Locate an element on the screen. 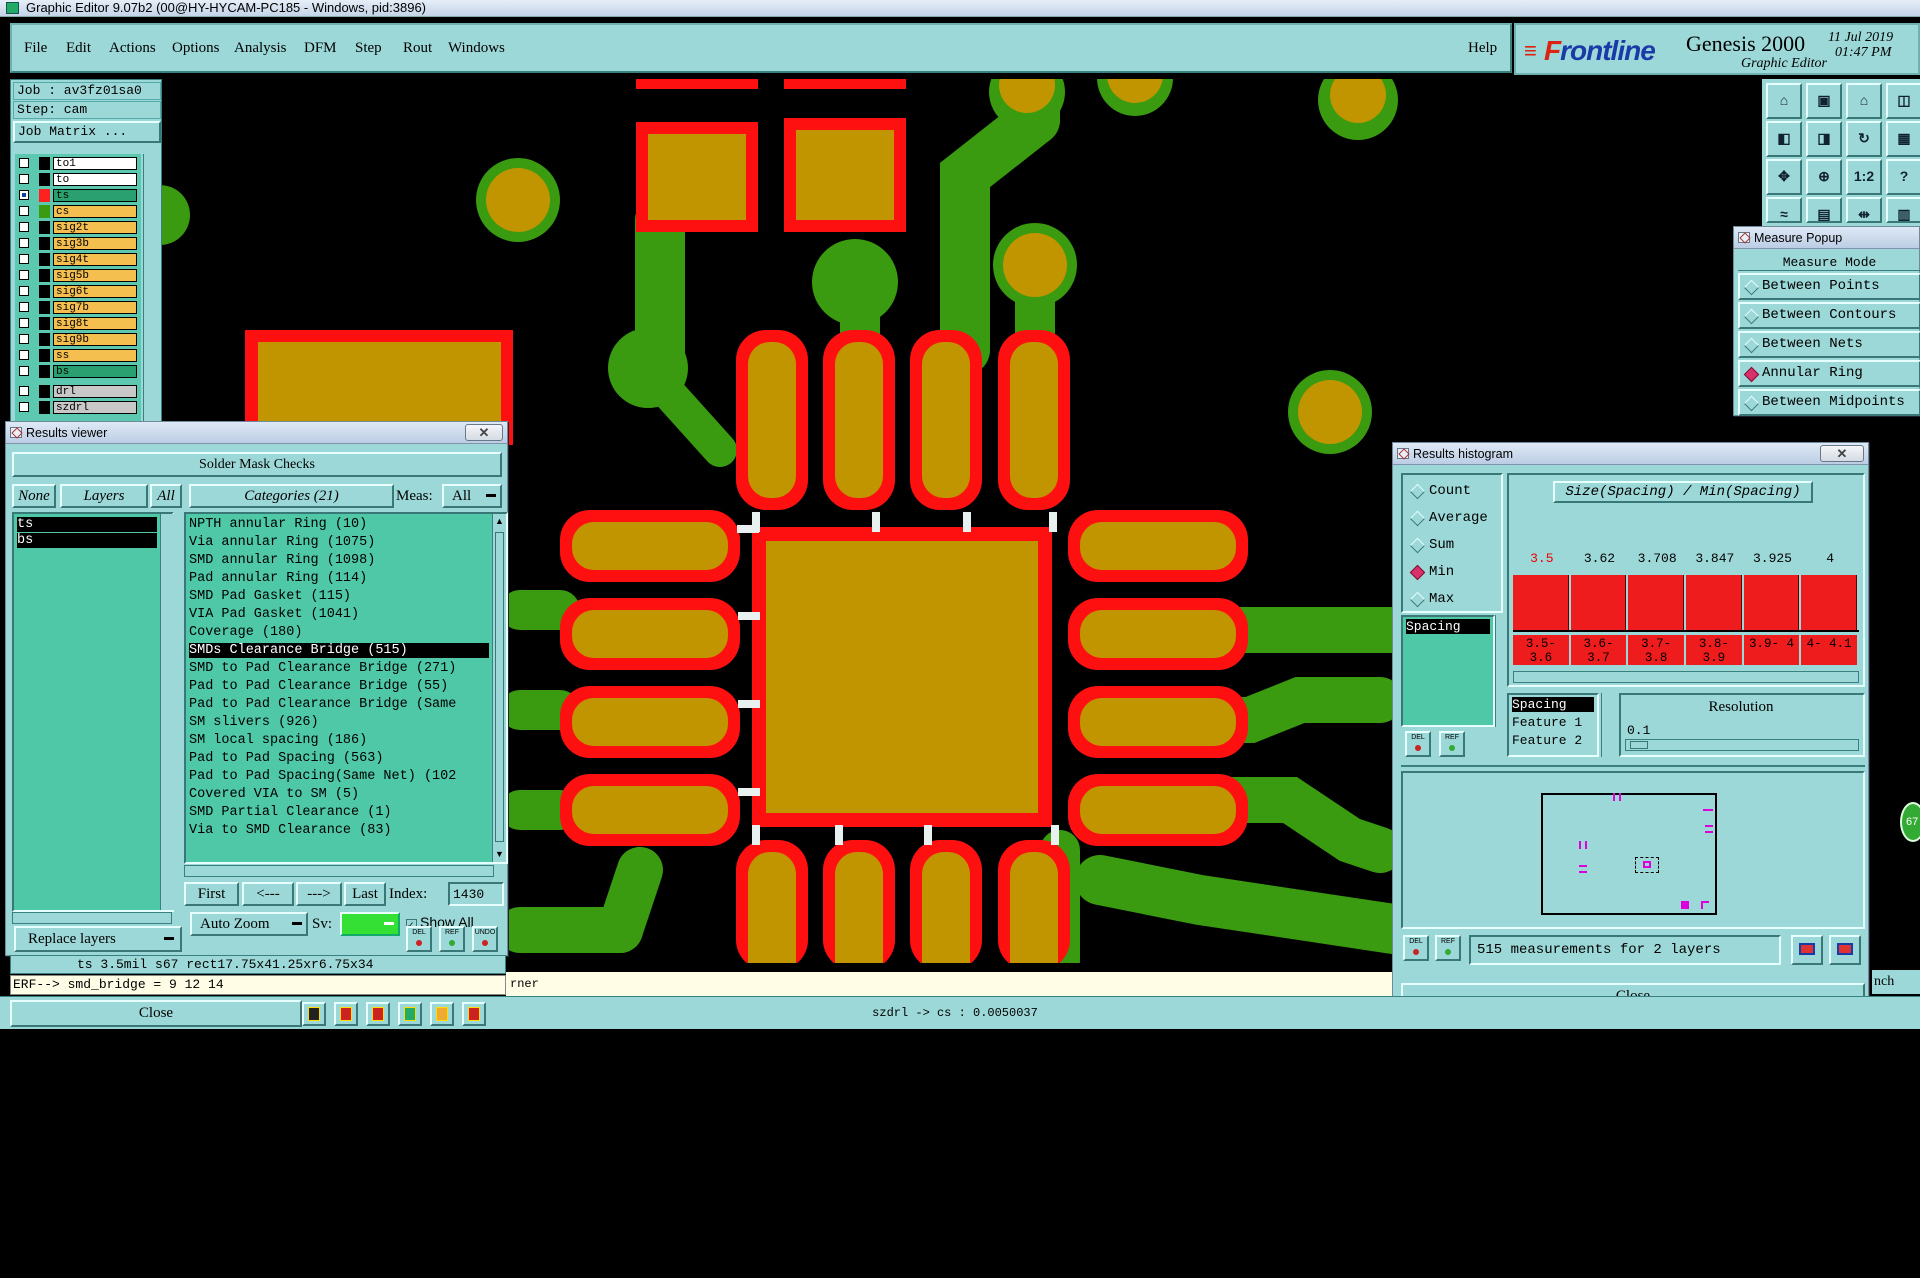 The height and width of the screenshot is (1278, 1920). stat-option-average: Average is located at coordinates (1453, 518).